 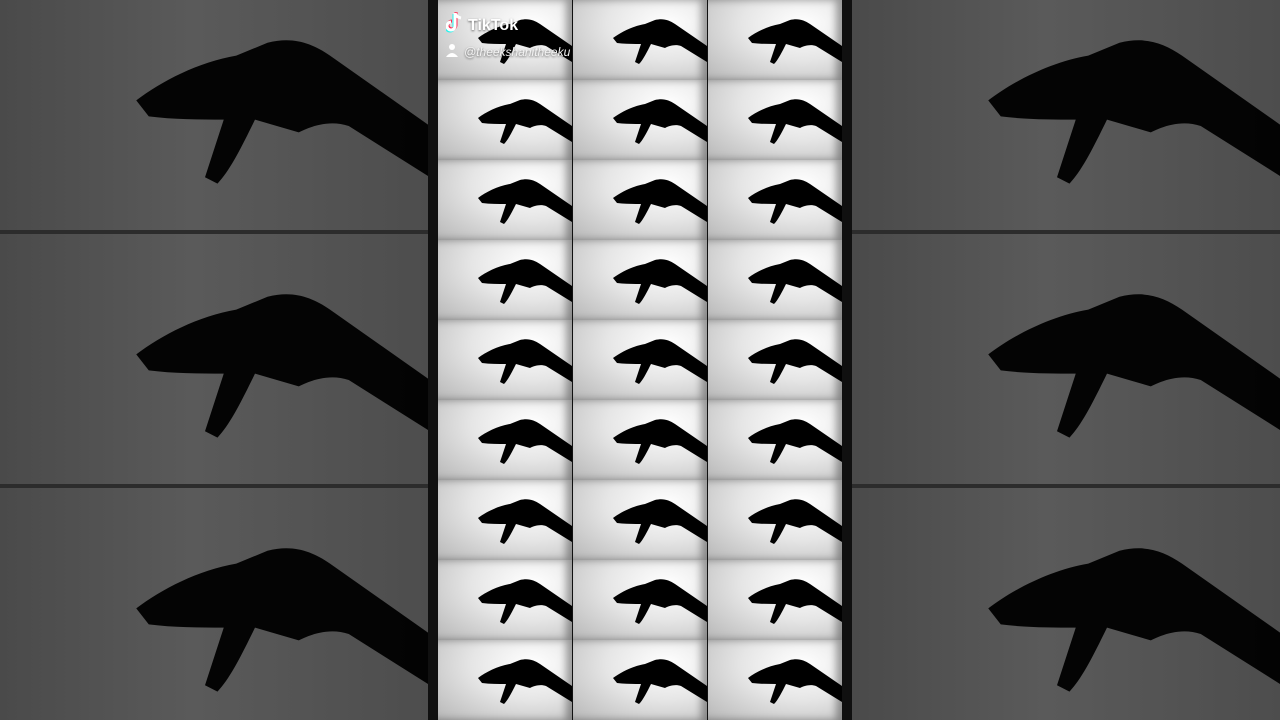 I want to click on creator-handle: @theekshanitheeku, so click(x=508, y=51).